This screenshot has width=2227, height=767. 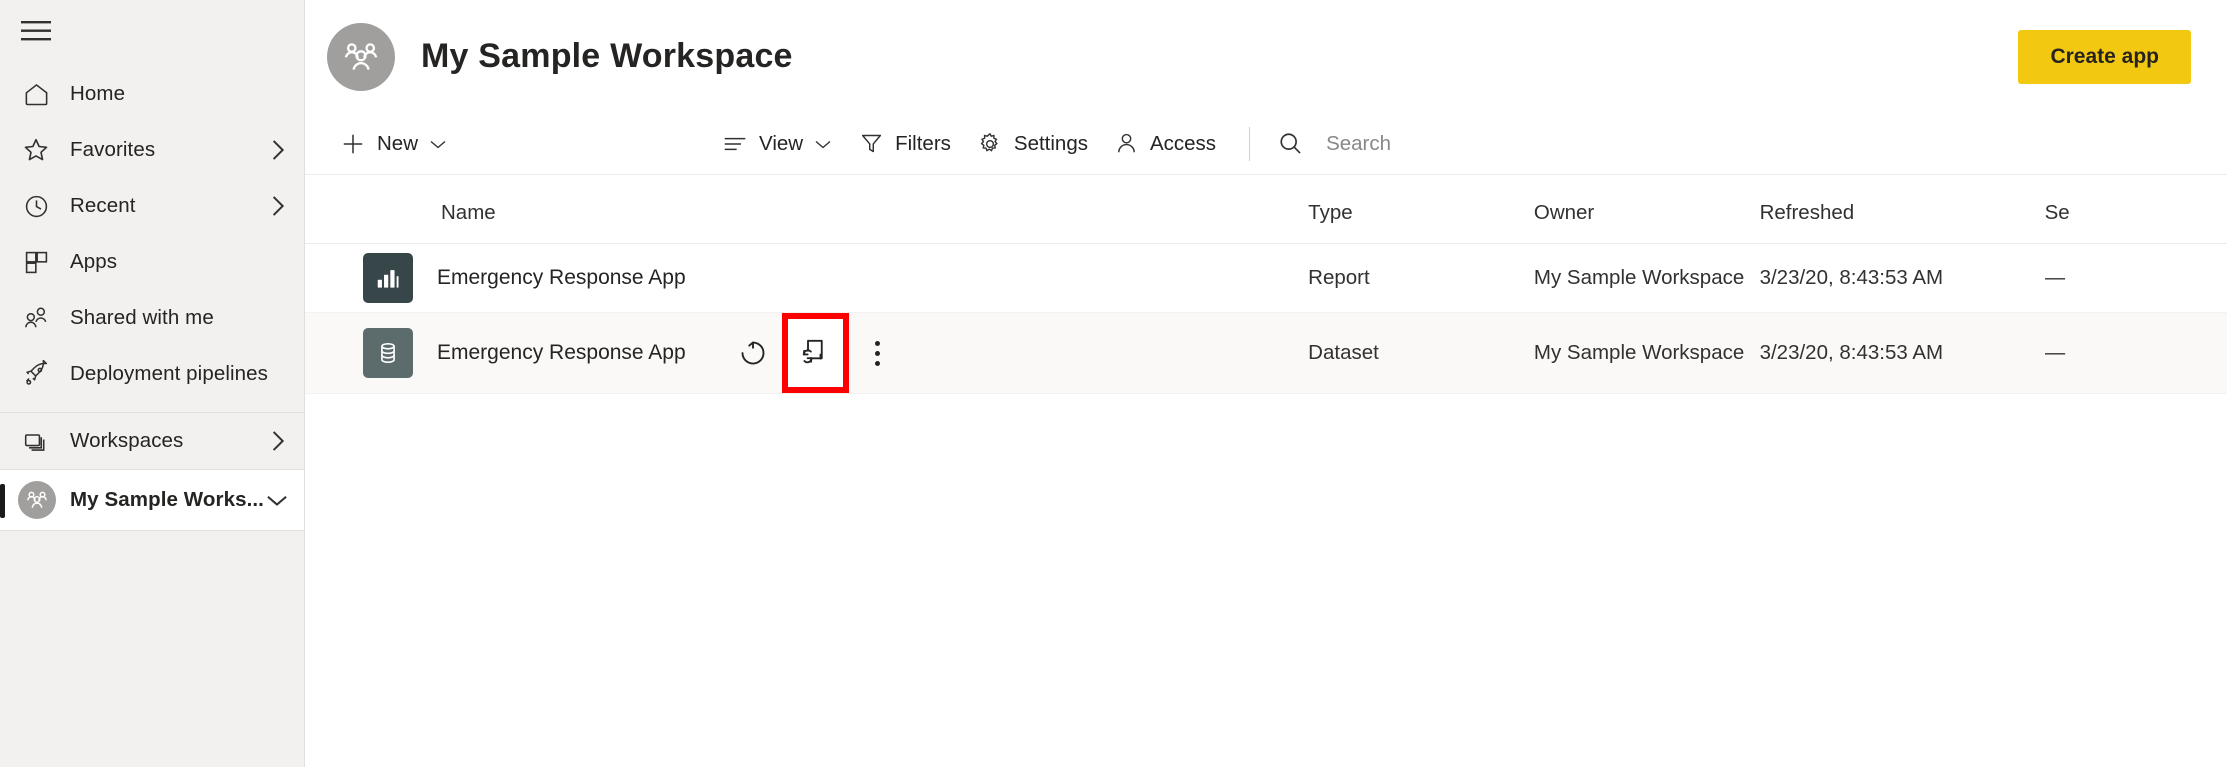 I want to click on sidebar-filler, so click(x=152, y=649).